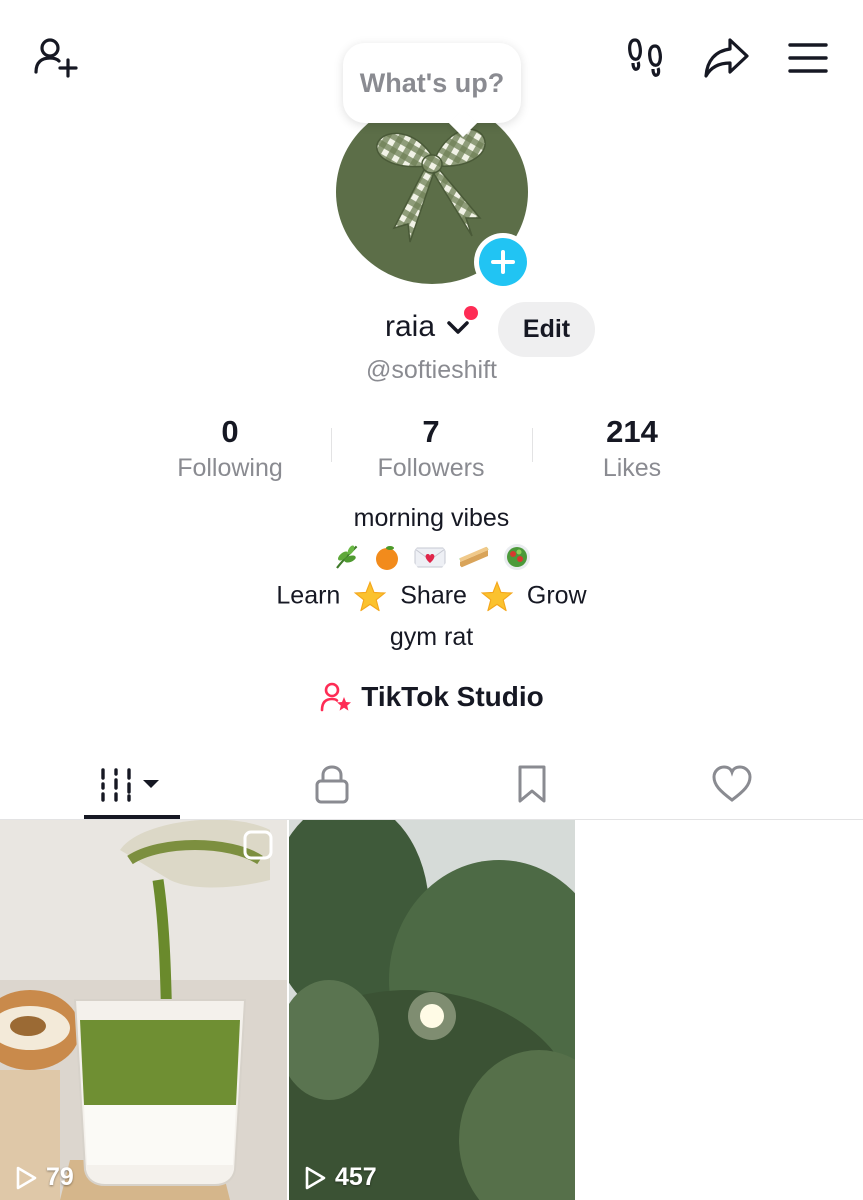  Describe the element at coordinates (54, 58) in the screenshot. I see `add-friend-icon` at that location.